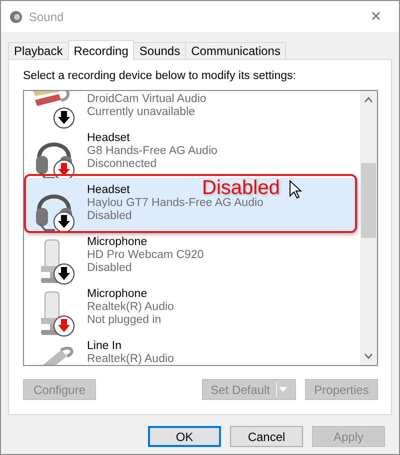  I want to click on rca-icon, so click(54, 110).